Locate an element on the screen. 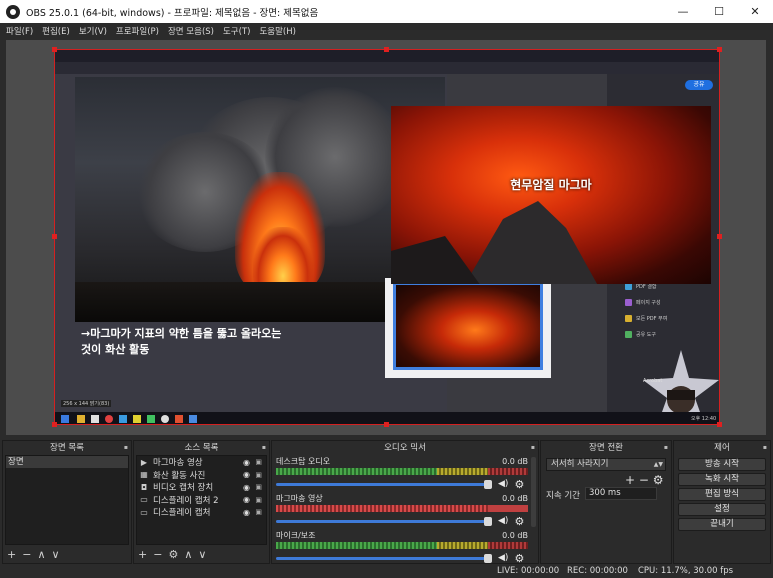  menu-tools: 도구(T) is located at coordinates (236, 31).